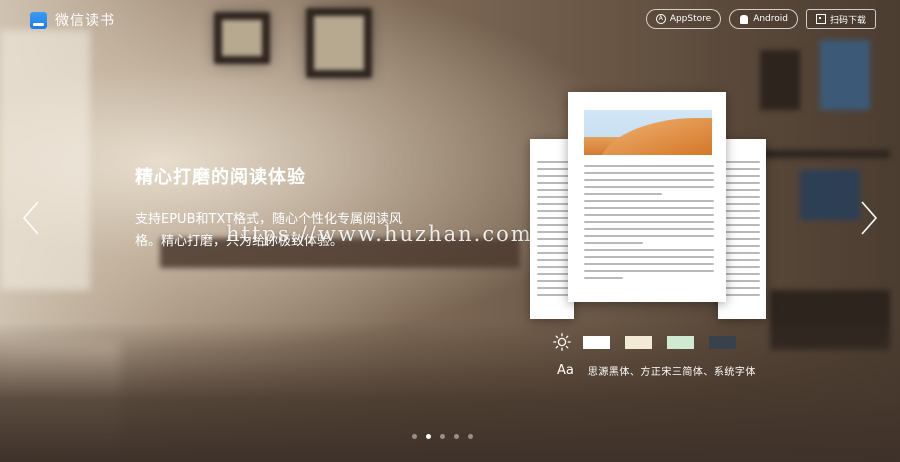 The height and width of the screenshot is (462, 900). I want to click on carousel-pagination, so click(442, 436).